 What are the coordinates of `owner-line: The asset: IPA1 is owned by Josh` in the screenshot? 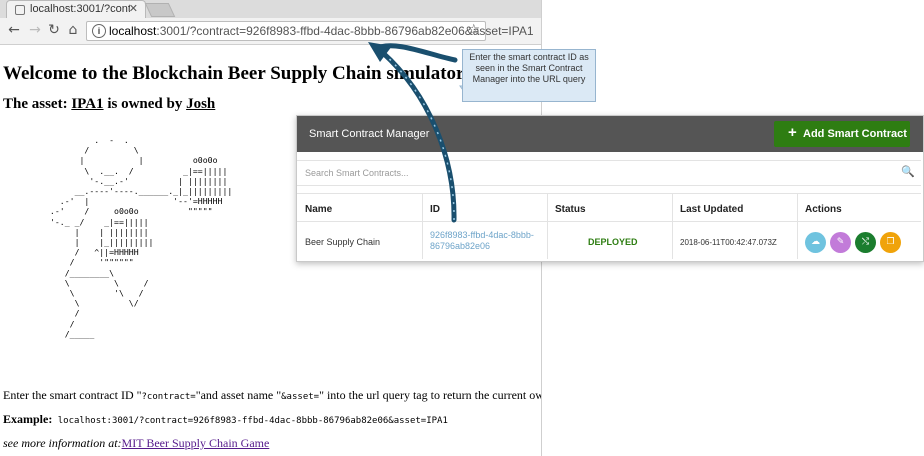 It's located at (109, 104).